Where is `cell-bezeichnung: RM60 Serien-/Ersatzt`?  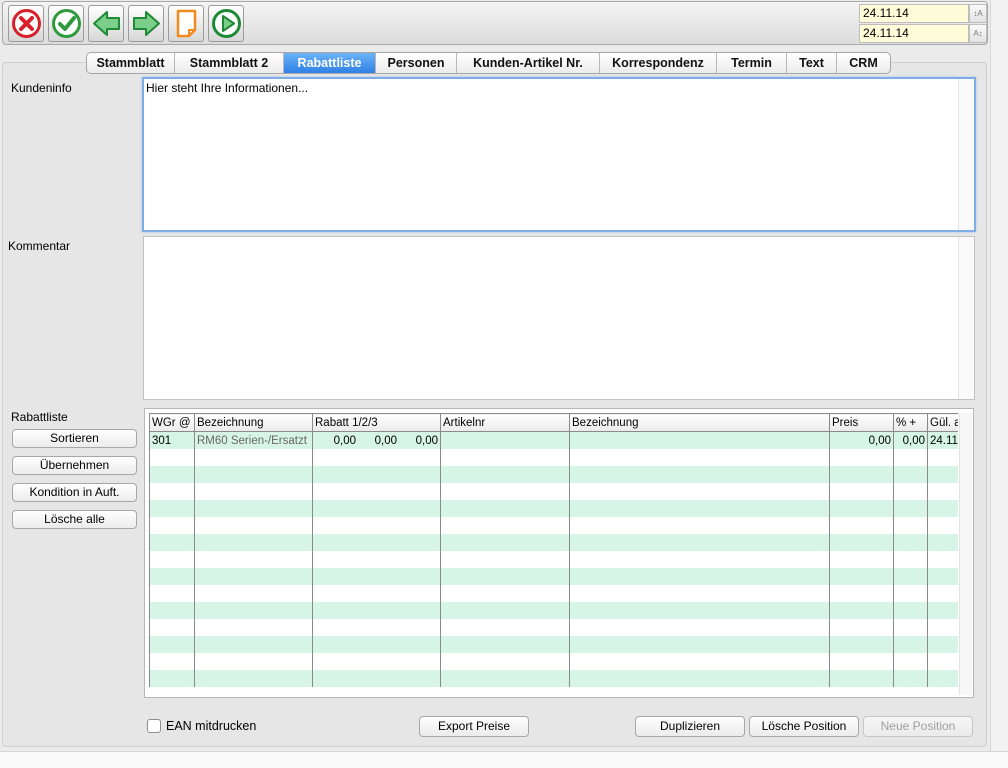 cell-bezeichnung: RM60 Serien-/Ersatzt is located at coordinates (253, 440).